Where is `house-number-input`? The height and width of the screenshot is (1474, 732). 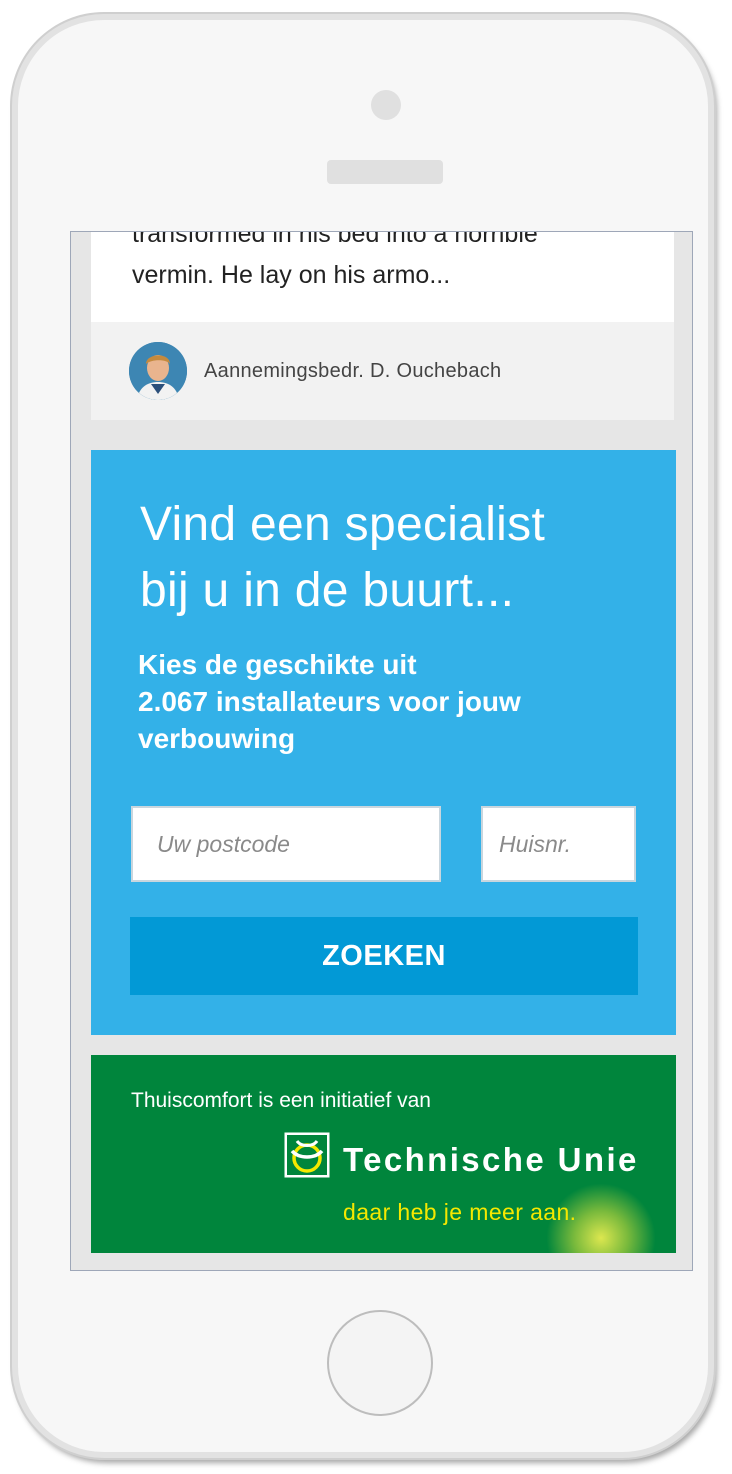 house-number-input is located at coordinates (558, 844).